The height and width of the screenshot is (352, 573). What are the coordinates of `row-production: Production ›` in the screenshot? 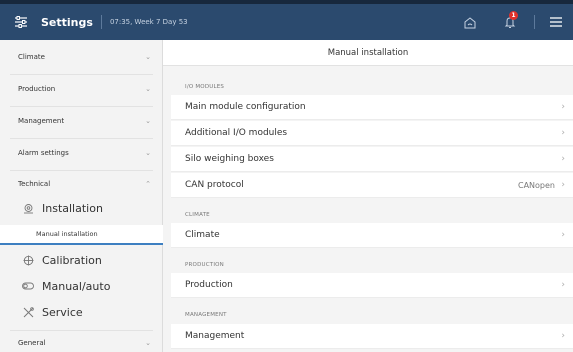 It's located at (372, 285).